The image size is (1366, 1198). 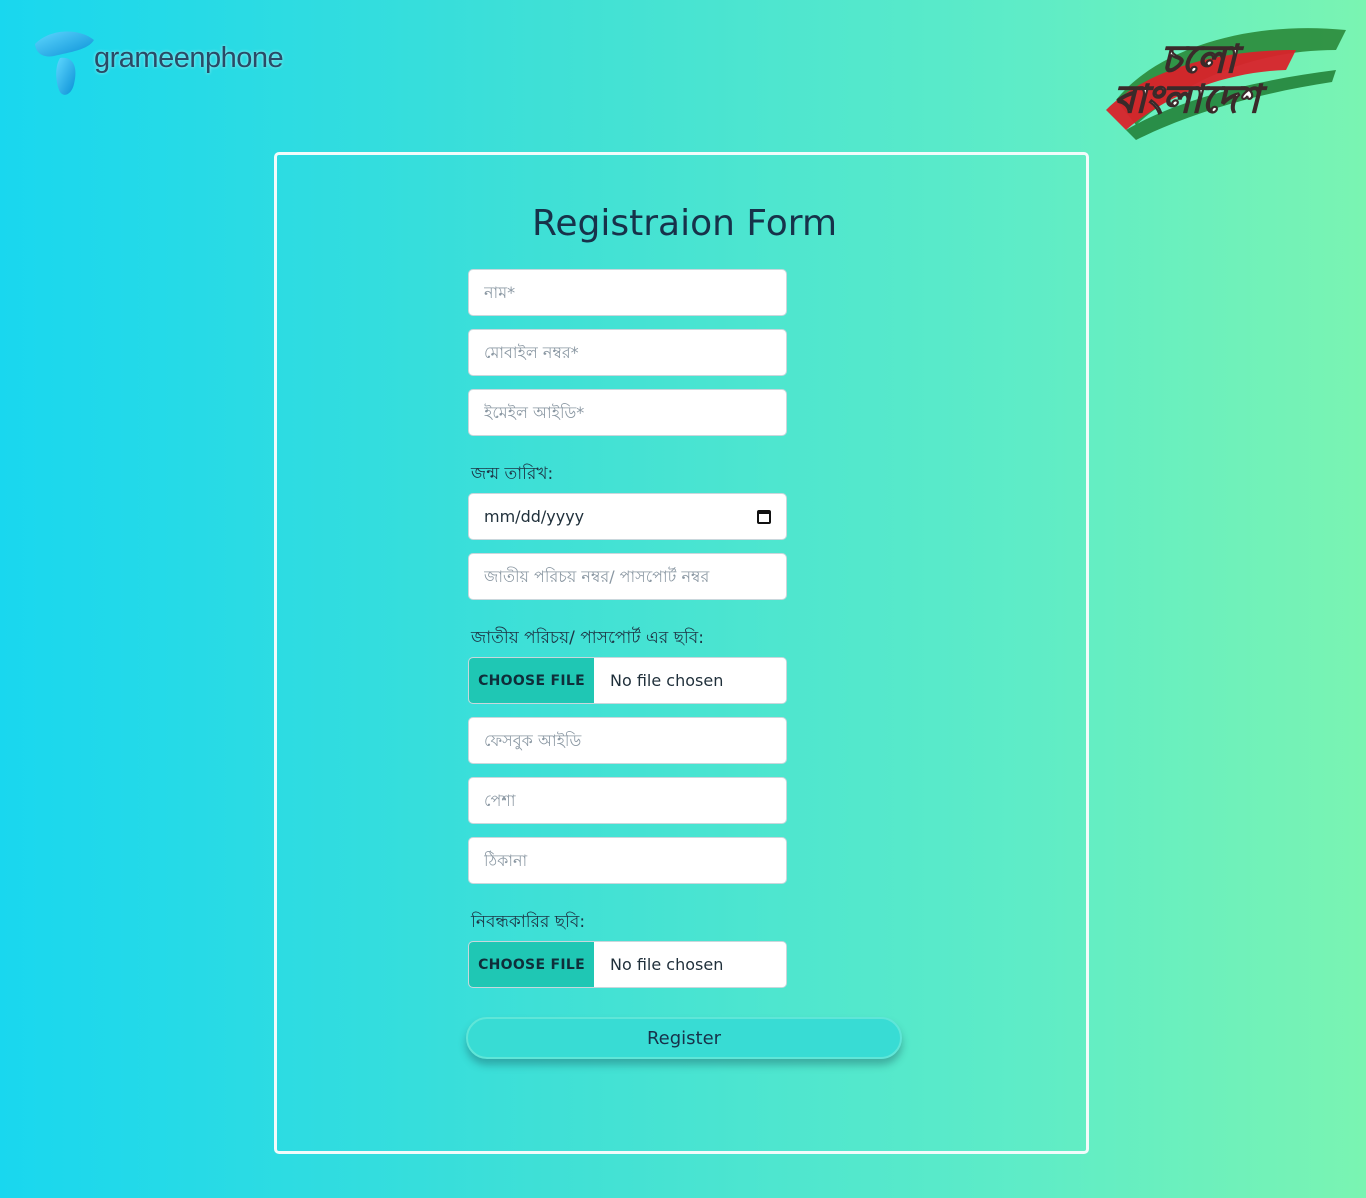 What do you see at coordinates (627, 352) in the screenshot?
I see `mobile-number-input` at bounding box center [627, 352].